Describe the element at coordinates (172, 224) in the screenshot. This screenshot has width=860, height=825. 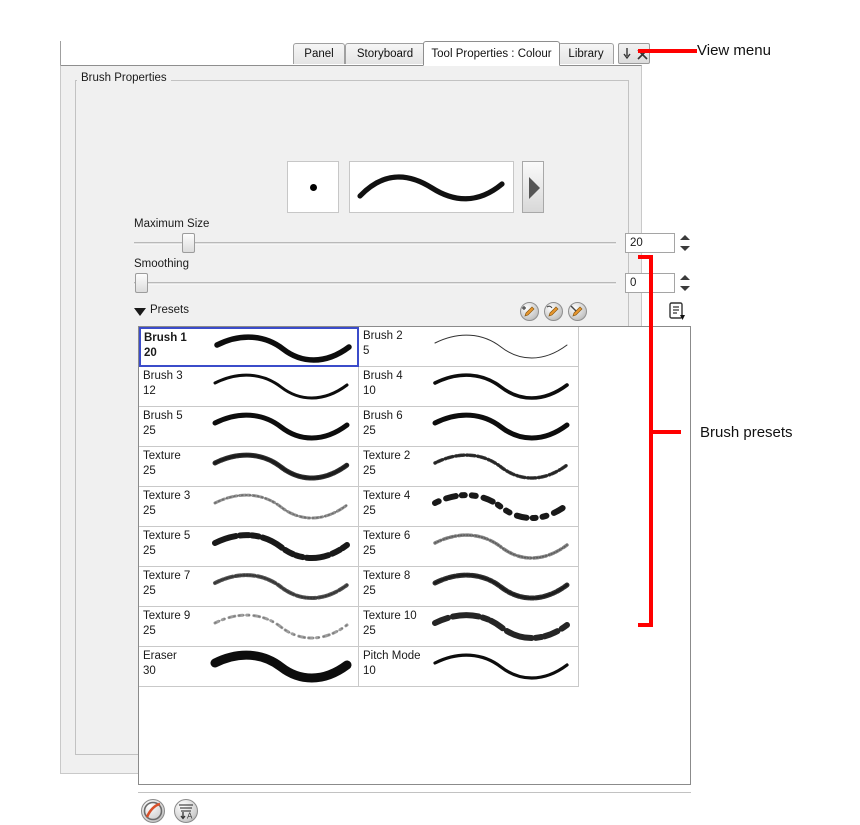
I see `maximum-size-label: Maximum Size` at that location.